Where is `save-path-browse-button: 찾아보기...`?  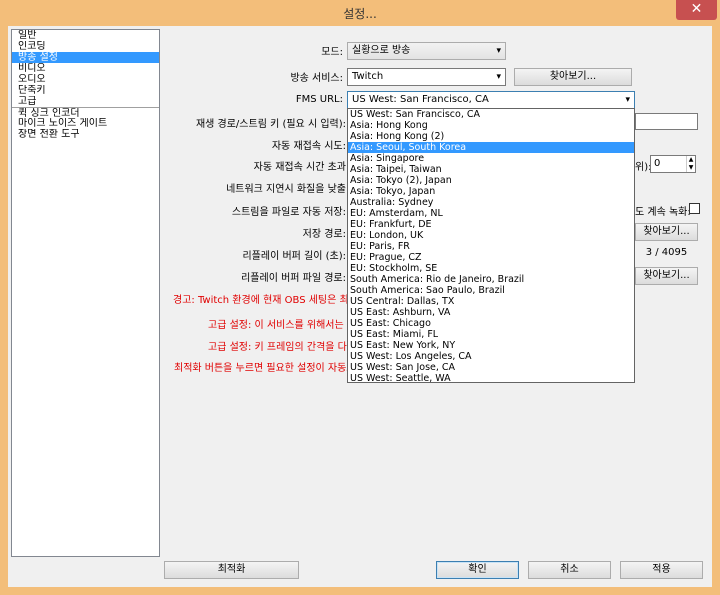
save-path-browse-button: 찾아보기... is located at coordinates (666, 232).